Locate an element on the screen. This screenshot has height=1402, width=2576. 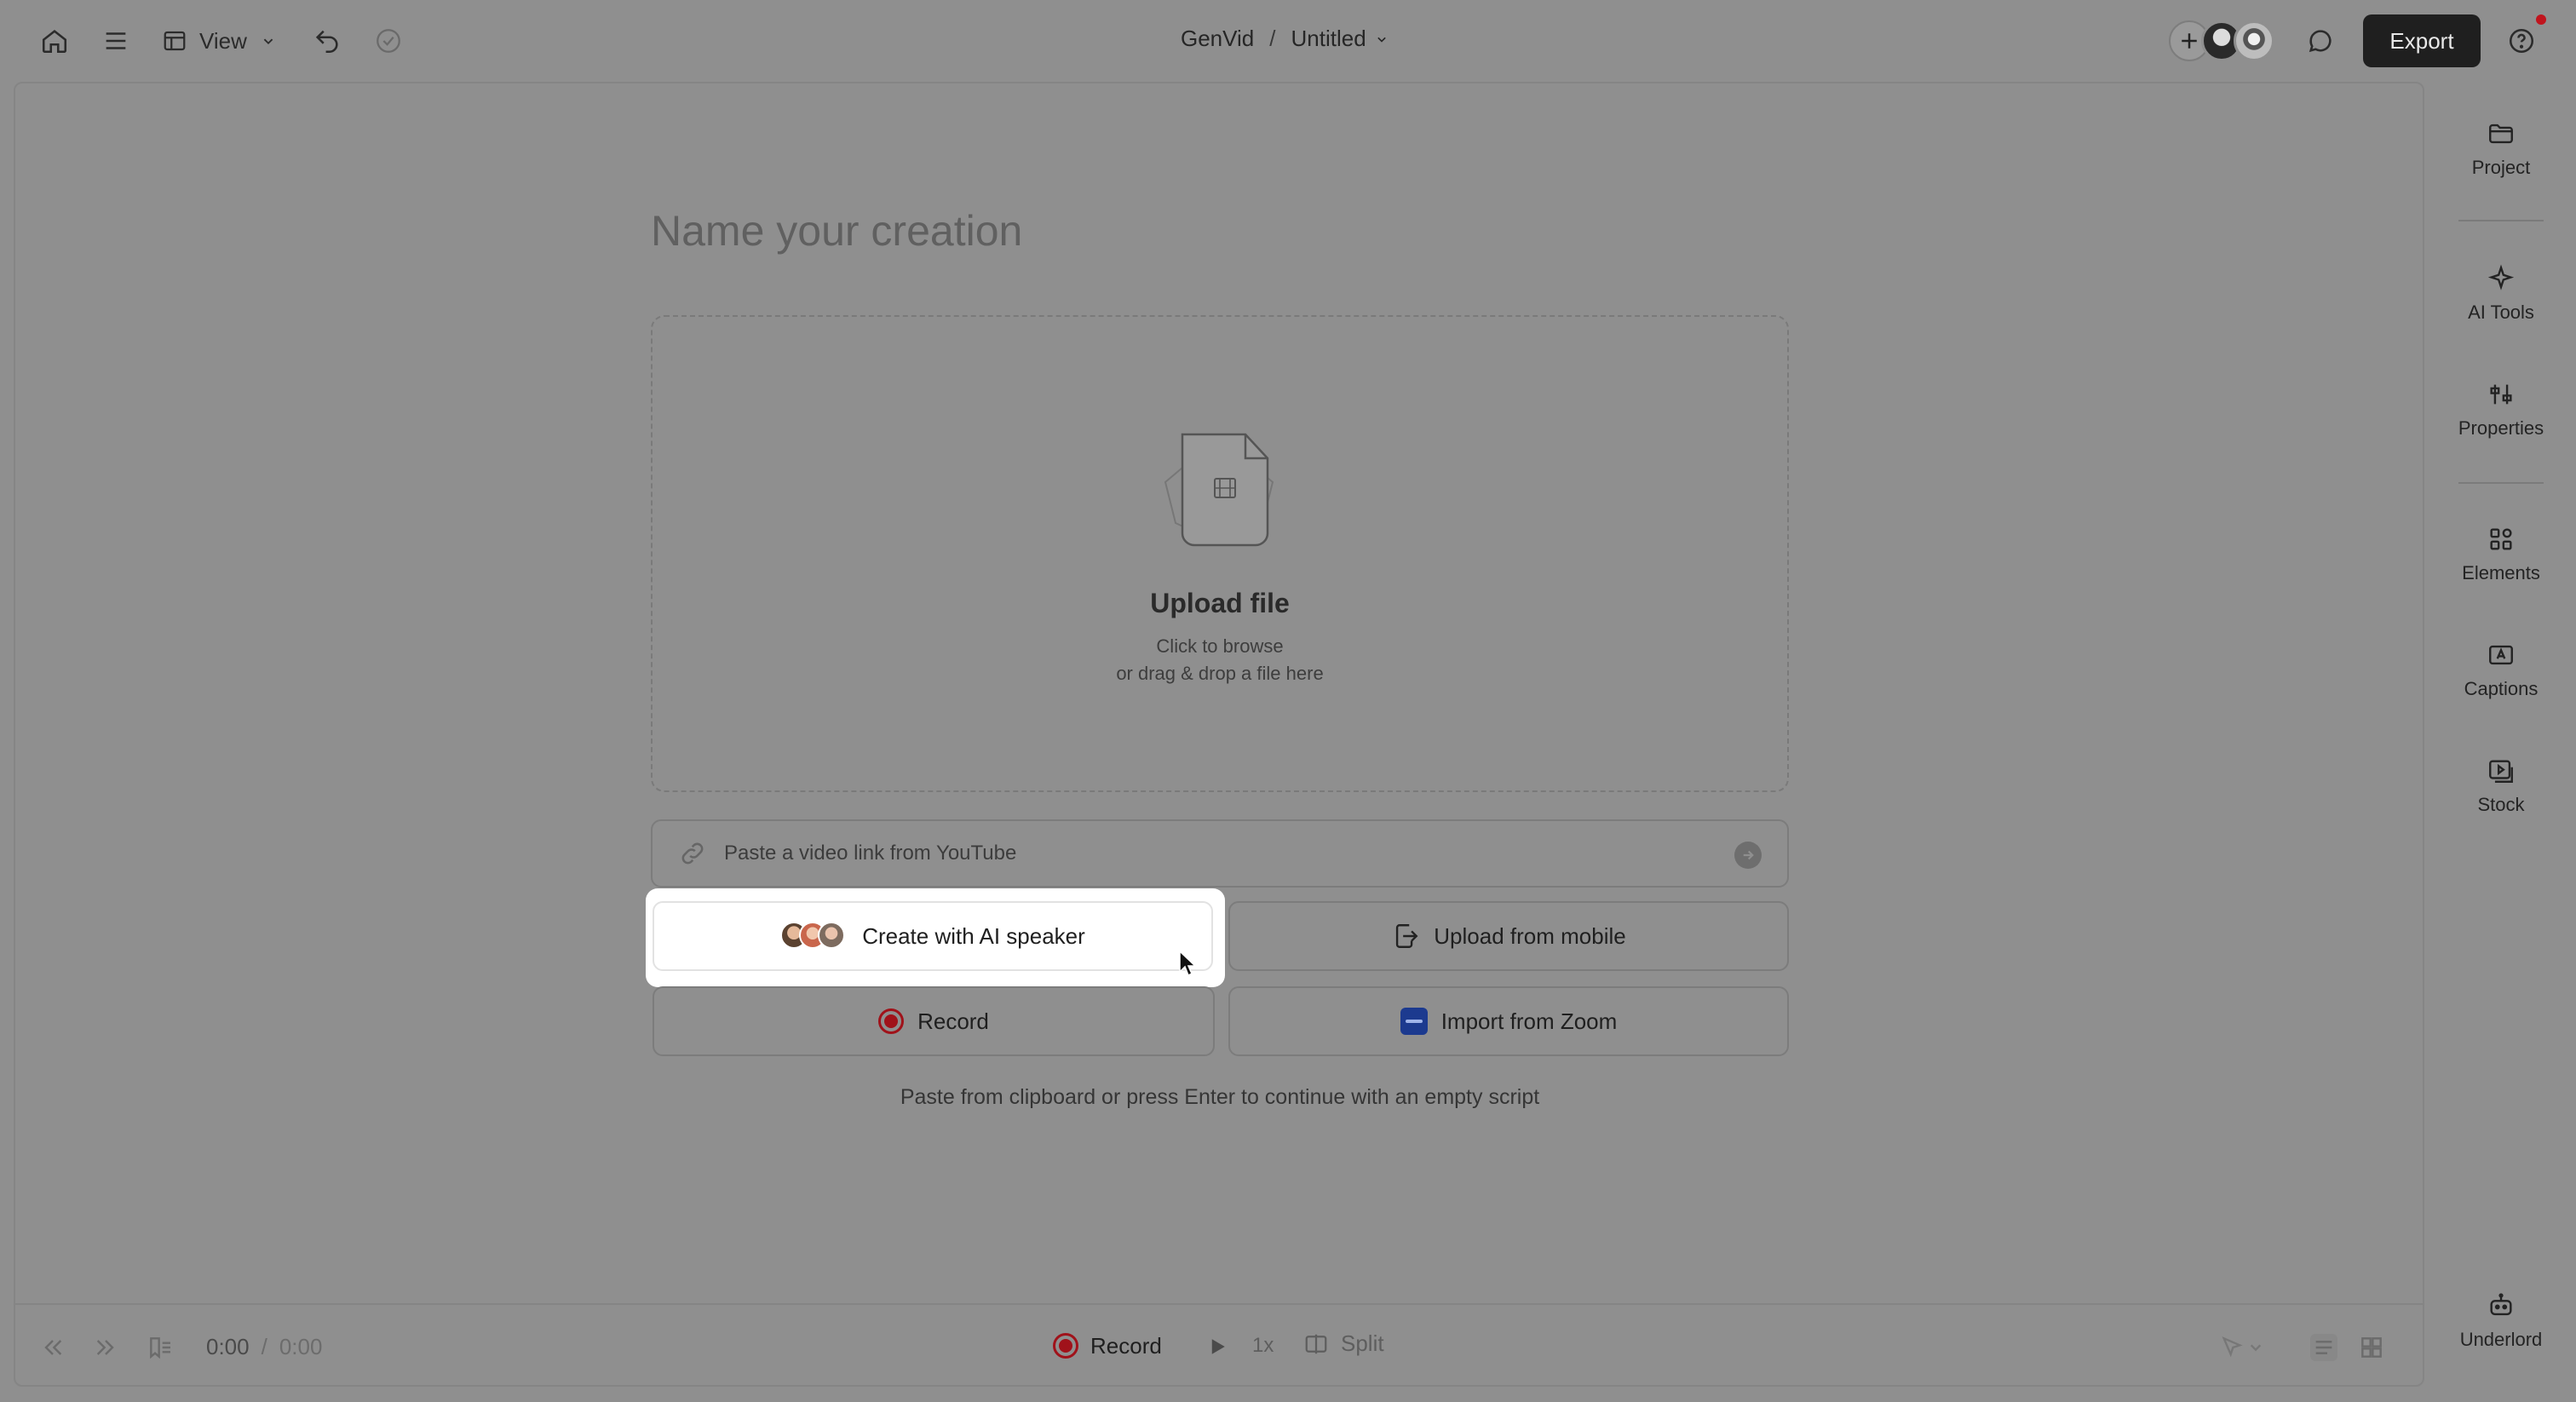
sparkle-icon is located at coordinates (2501, 277).